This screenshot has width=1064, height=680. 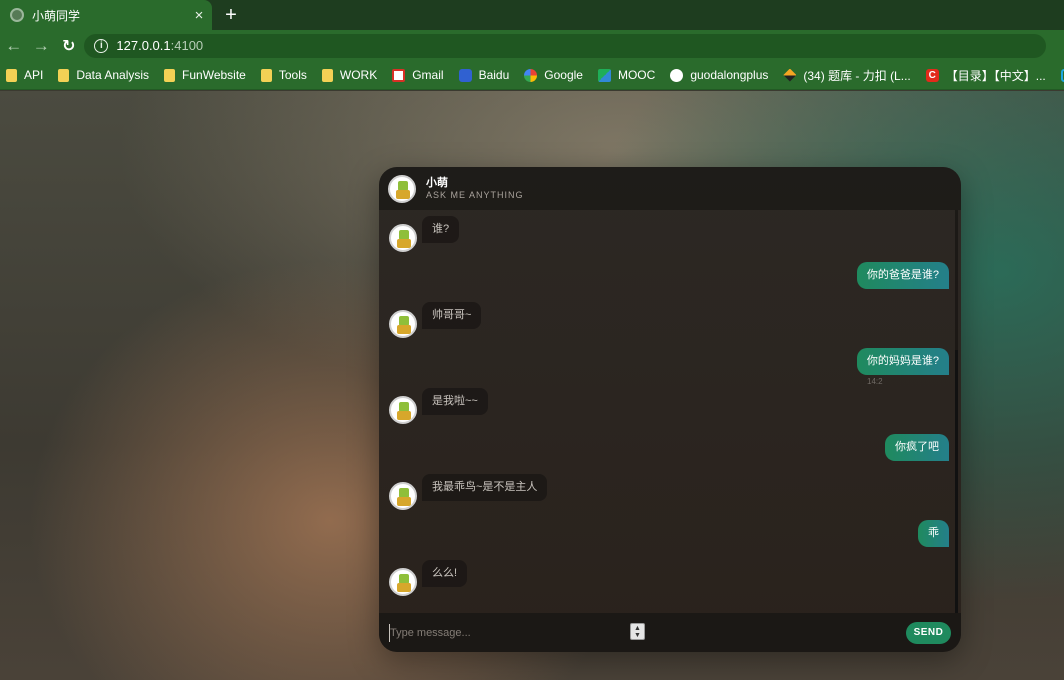 I want to click on bot-bubble: 么么!, so click(x=445, y=573).